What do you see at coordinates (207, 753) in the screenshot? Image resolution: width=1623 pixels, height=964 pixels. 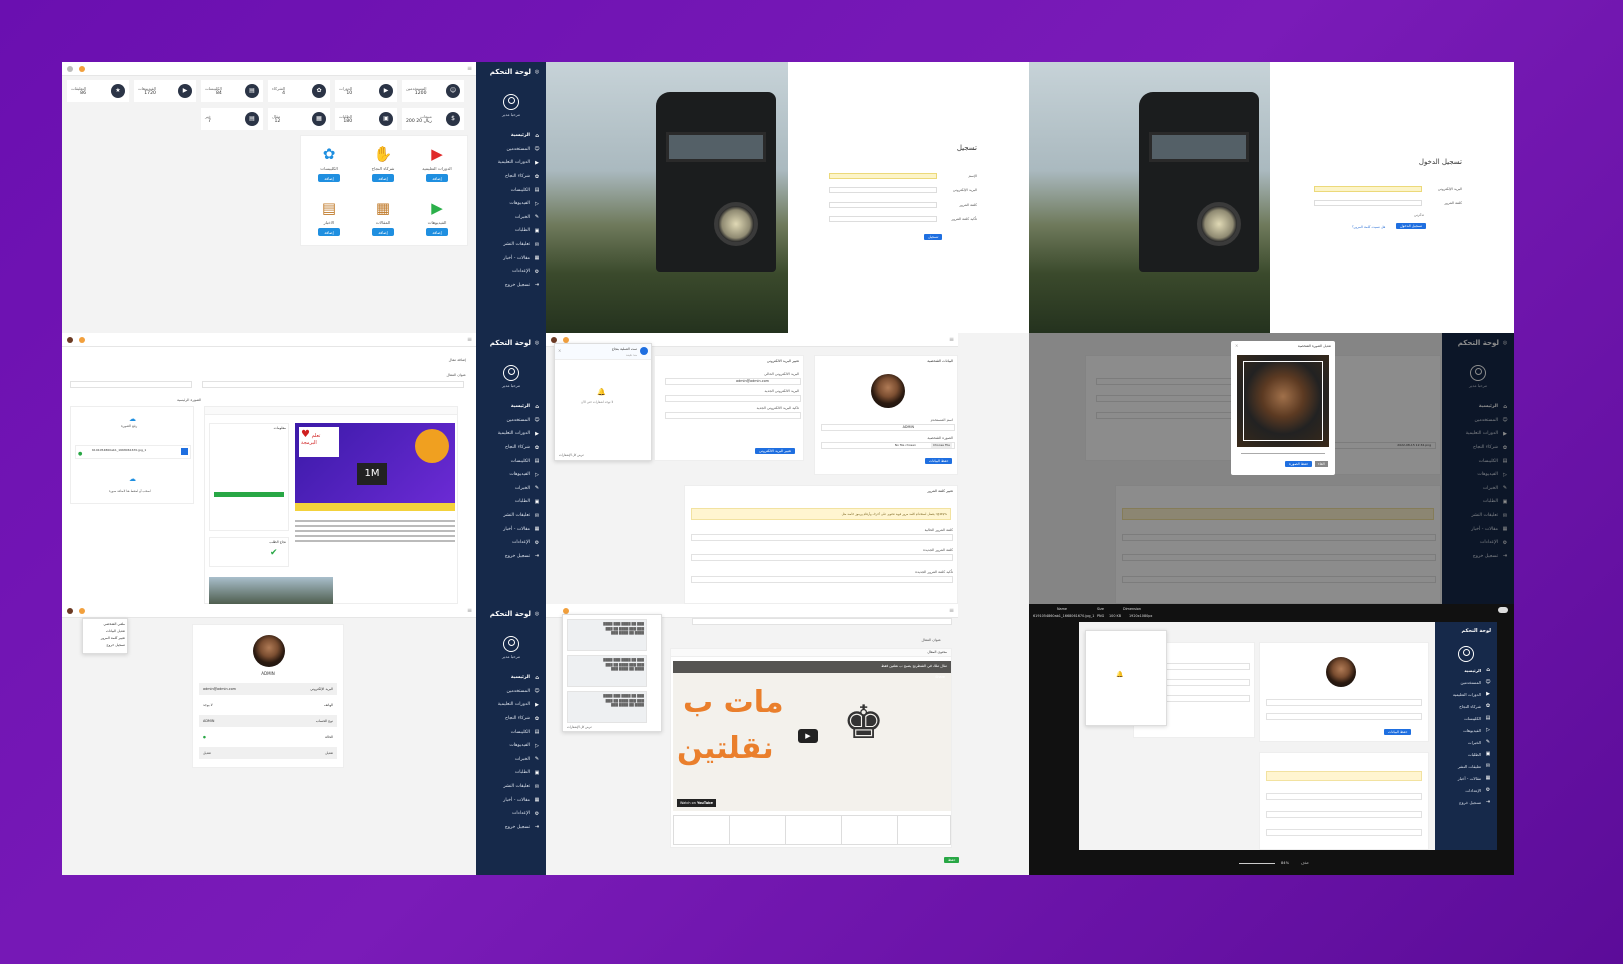 I see `profile-value: تعديل` at bounding box center [207, 753].